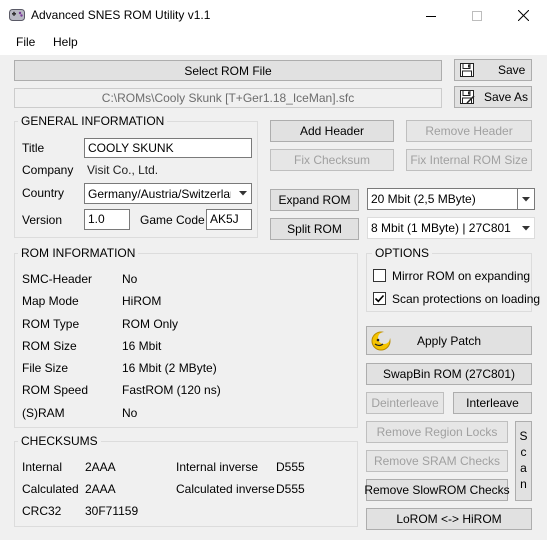 The height and width of the screenshot is (540, 547). I want to click on mirror-rom-label: Mirror ROM on expanding, so click(461, 276).